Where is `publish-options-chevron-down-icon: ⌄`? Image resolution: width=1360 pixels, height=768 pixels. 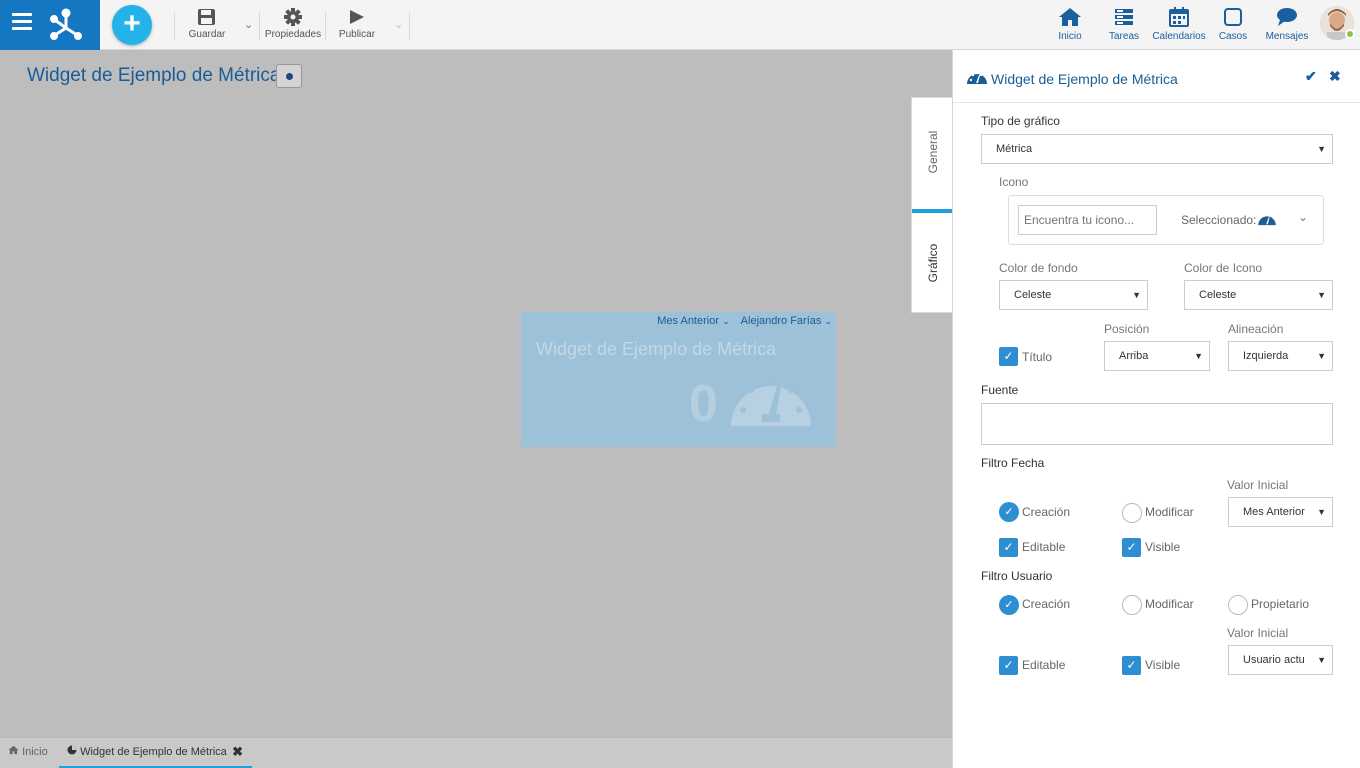
publish-options-chevron-down-icon: ⌄ is located at coordinates (398, 24).